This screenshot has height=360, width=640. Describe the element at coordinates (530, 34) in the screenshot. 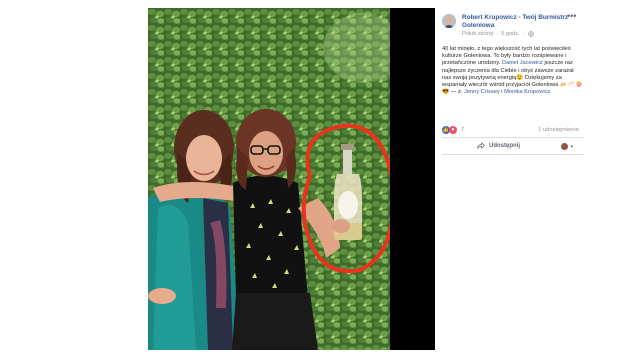

I see `globe-icon` at that location.